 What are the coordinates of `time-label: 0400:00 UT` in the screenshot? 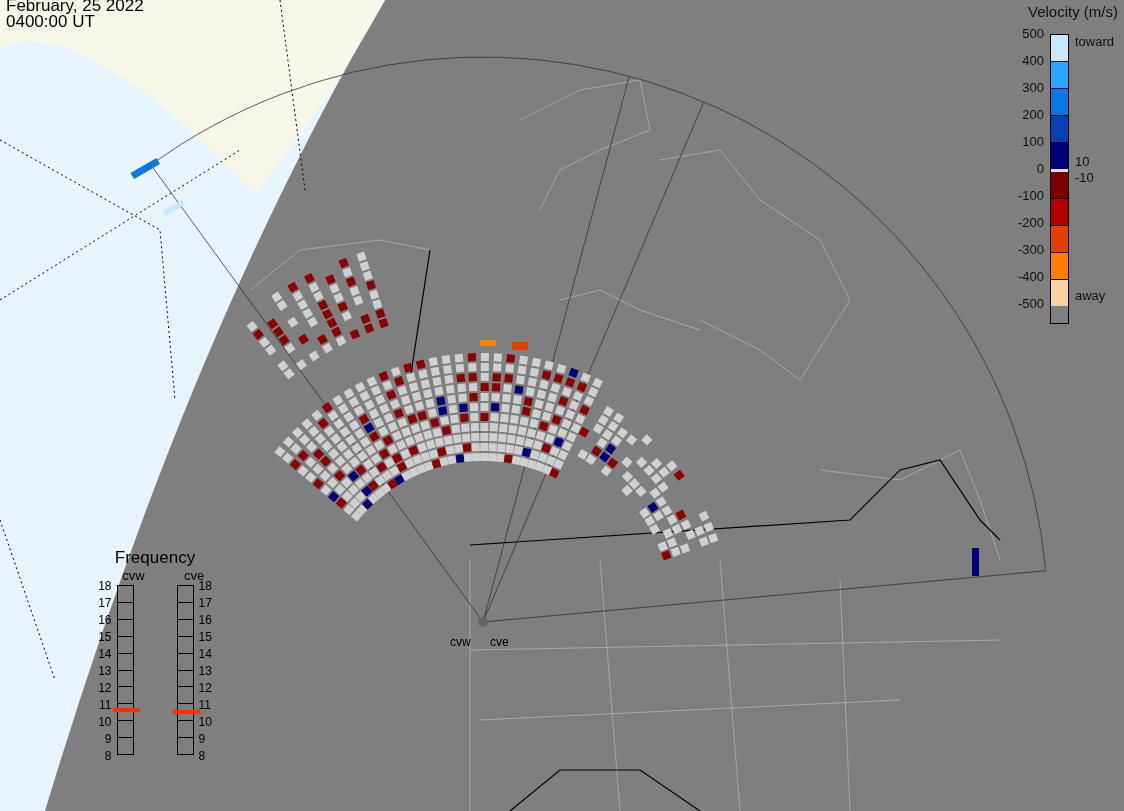 It's located at (51, 22).